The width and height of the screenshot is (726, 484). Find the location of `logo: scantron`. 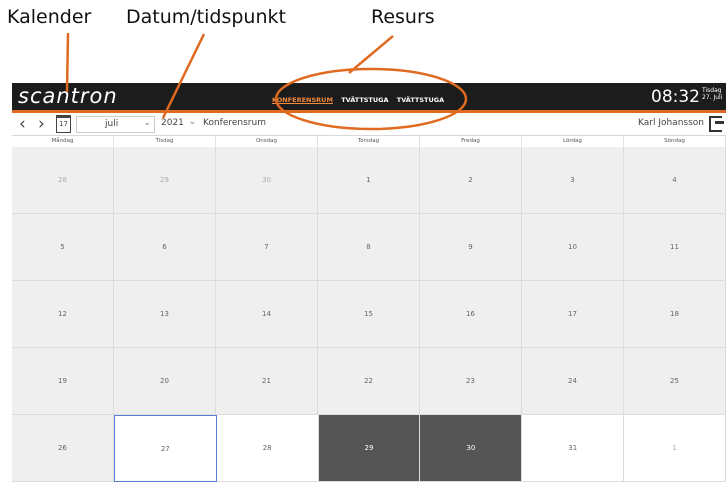

logo: scantron is located at coordinates (68, 96).